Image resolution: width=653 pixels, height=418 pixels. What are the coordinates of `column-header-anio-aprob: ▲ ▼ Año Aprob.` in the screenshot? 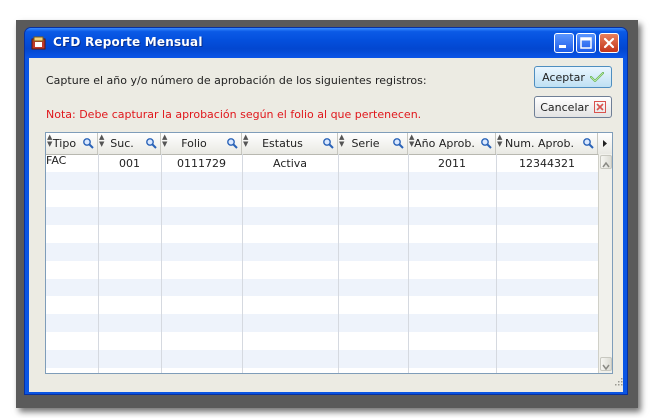 It's located at (452, 143).